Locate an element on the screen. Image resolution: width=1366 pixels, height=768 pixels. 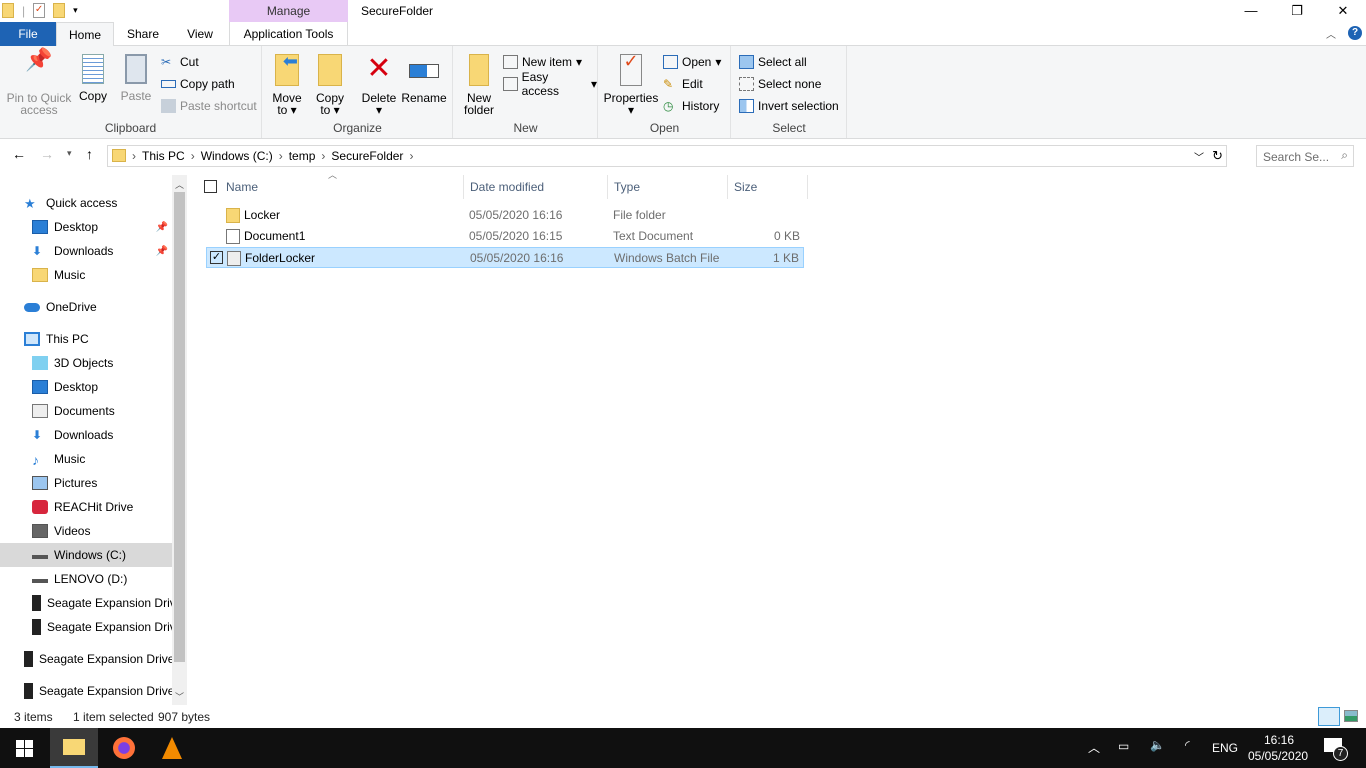
tab-file: File is located at coordinates (28, 34).